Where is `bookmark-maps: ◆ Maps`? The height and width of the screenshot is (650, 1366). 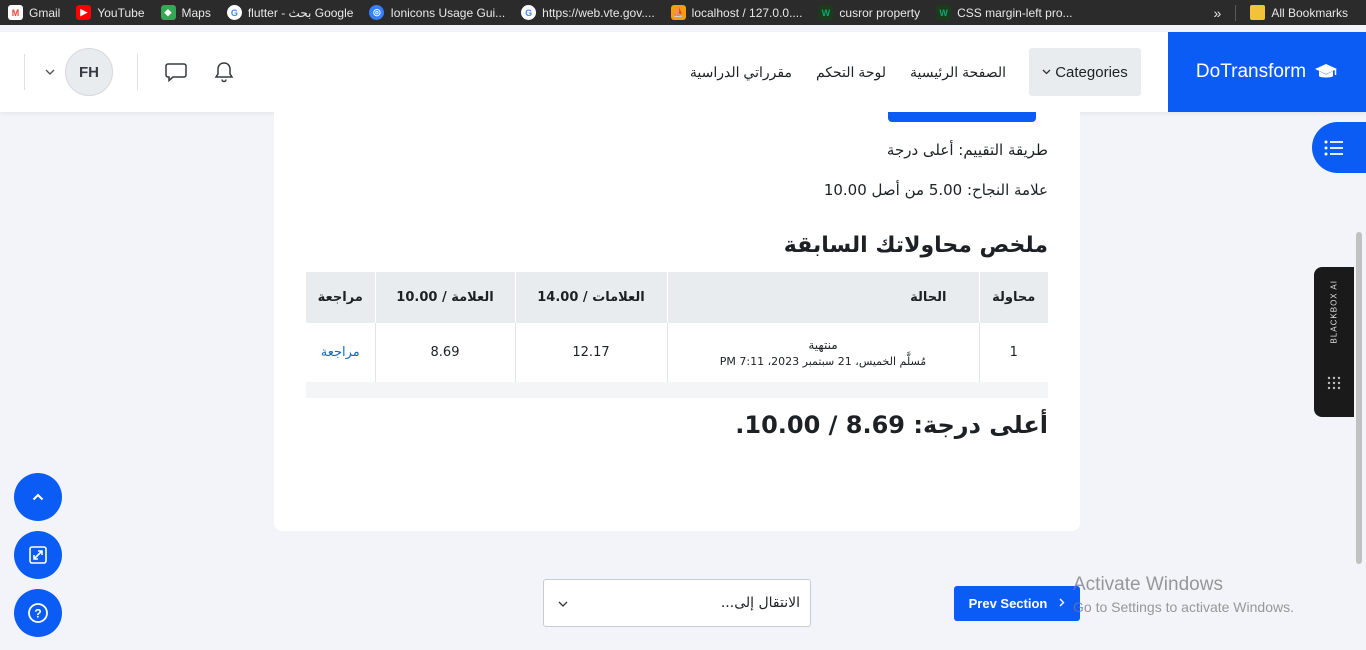 bookmark-maps: ◆ Maps is located at coordinates (186, 12).